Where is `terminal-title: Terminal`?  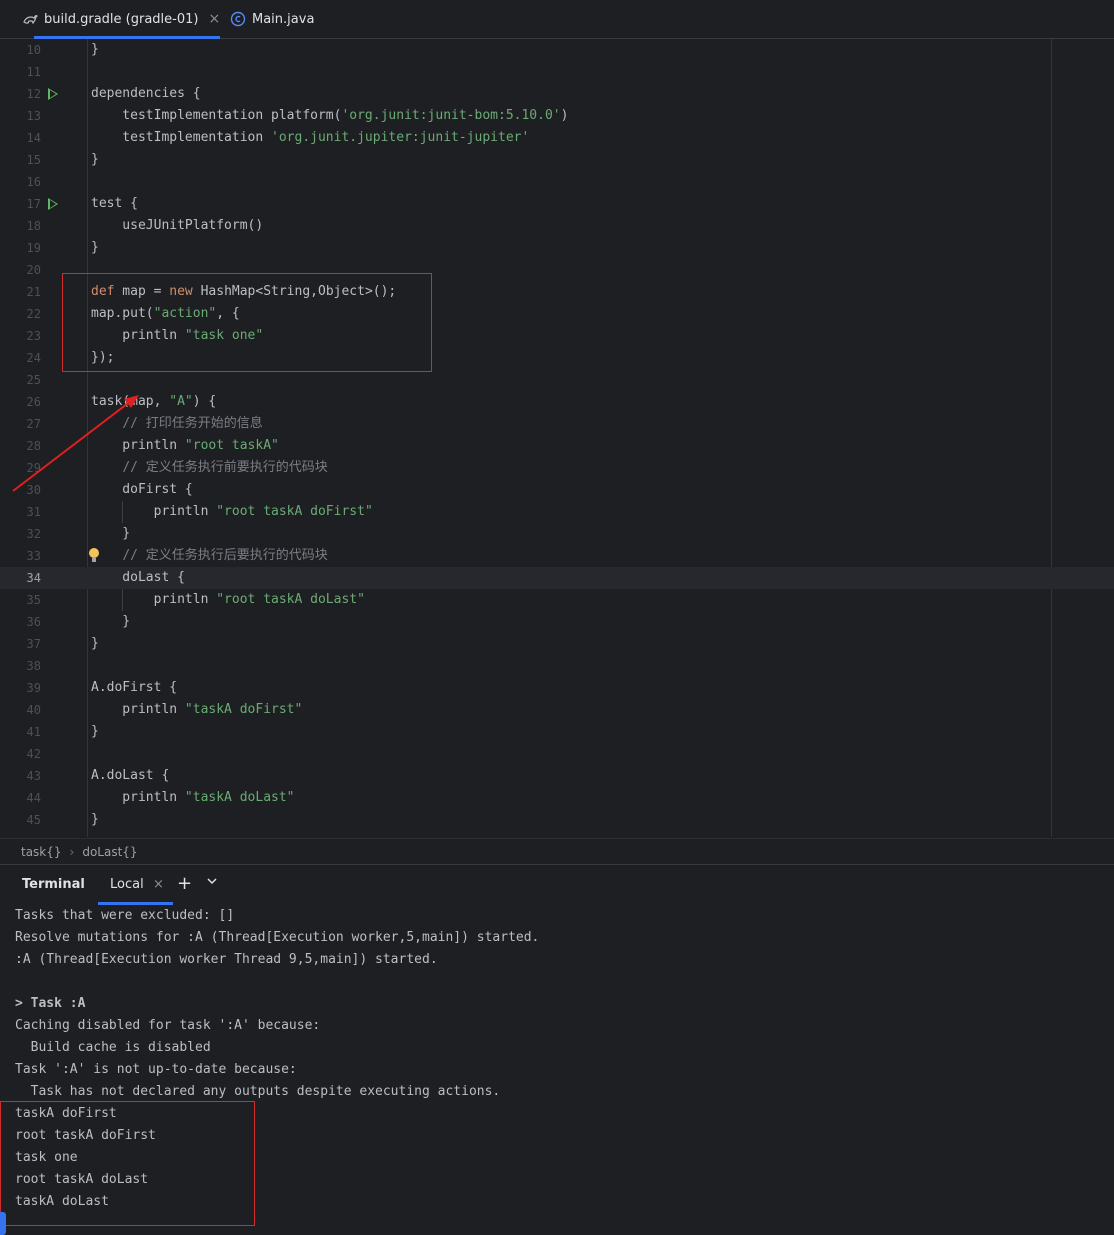
terminal-title: Terminal is located at coordinates (53, 884).